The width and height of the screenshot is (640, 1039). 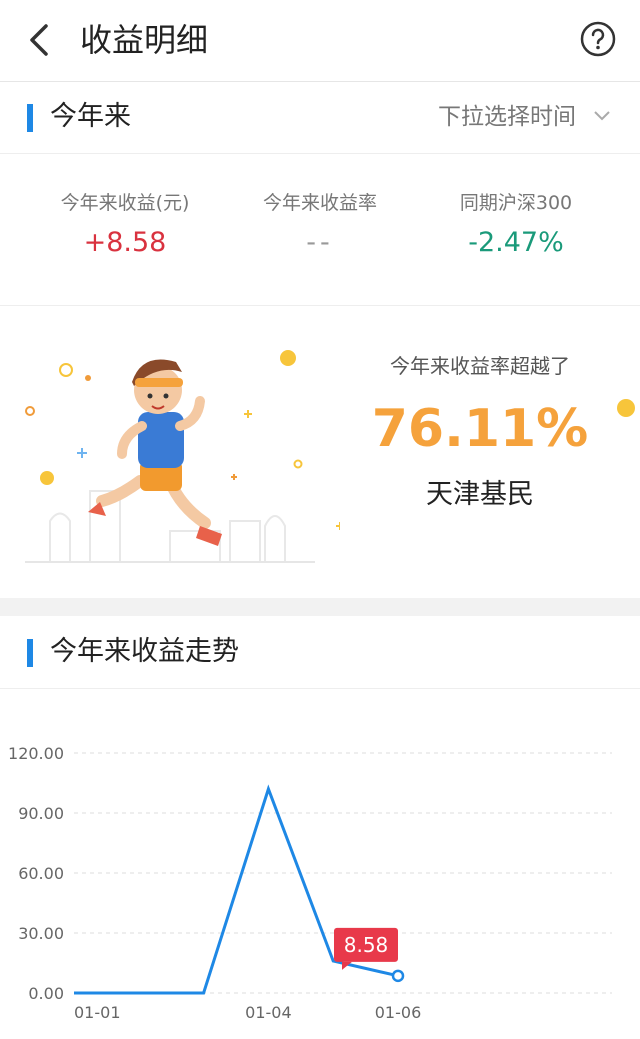 I want to click on stat-ytd-rate: 今年来收益率 --, so click(x=320, y=226).